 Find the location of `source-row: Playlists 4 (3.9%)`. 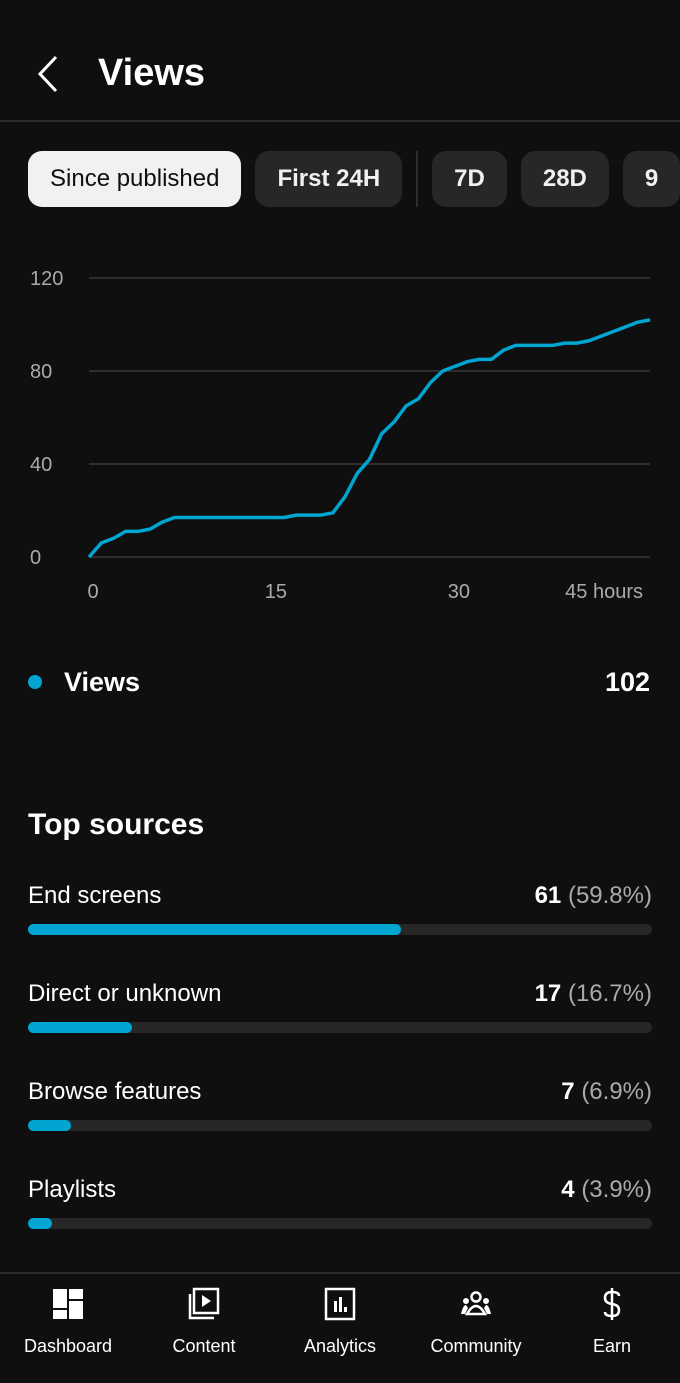

source-row: Playlists 4 (3.9%) is located at coordinates (340, 1211).